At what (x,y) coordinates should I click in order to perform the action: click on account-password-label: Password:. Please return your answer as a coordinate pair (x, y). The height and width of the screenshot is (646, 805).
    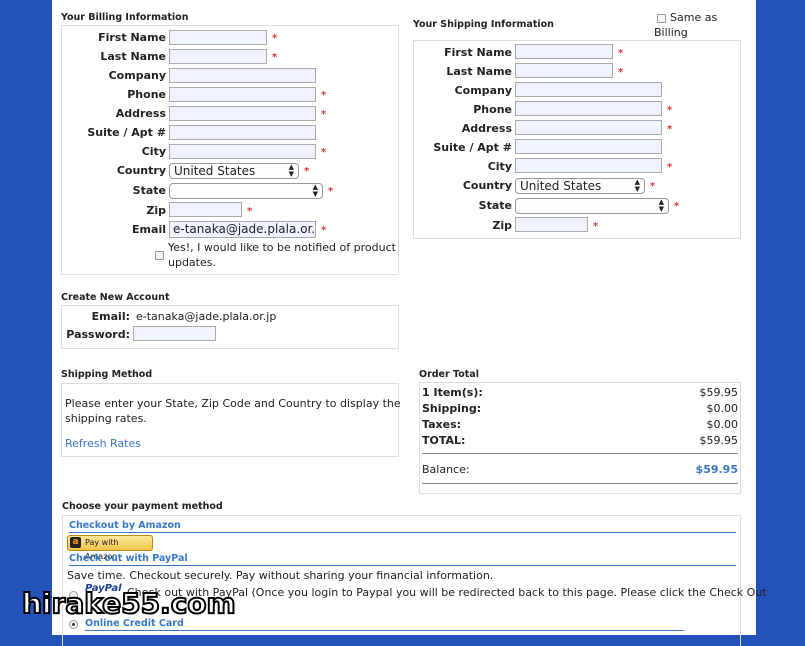
    Looking at the image, I should click on (98, 334).